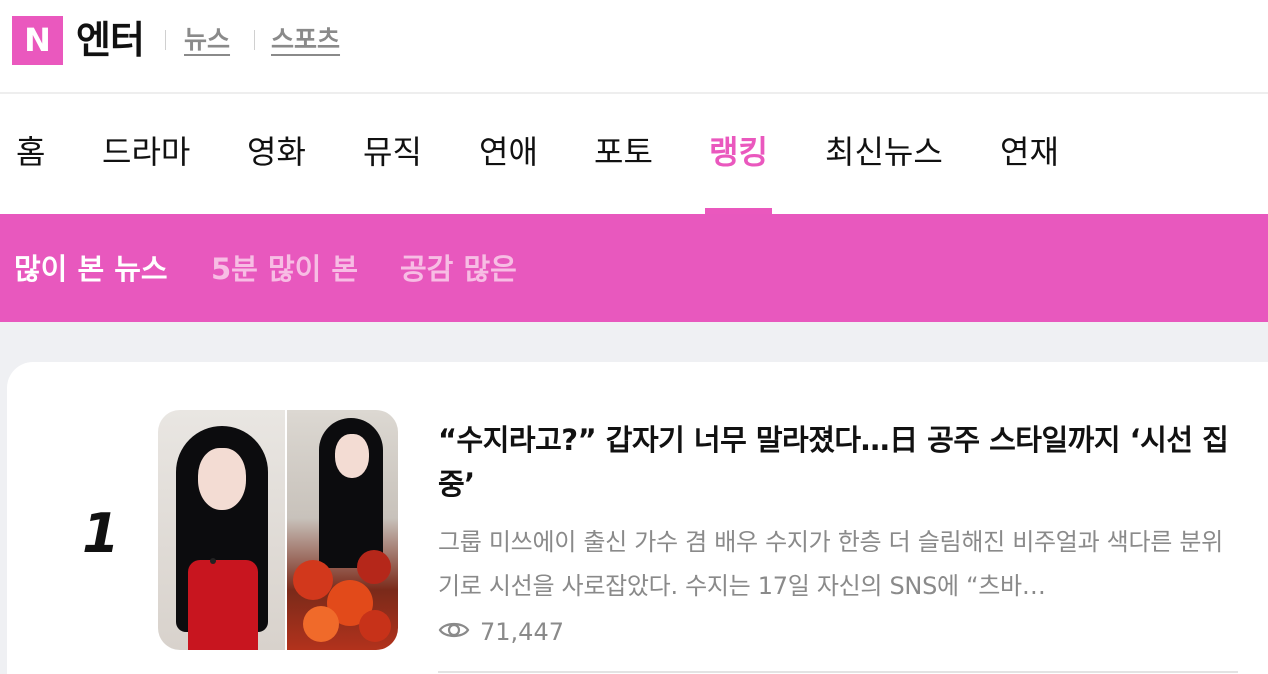 This screenshot has width=1268, height=674. I want to click on subtab-5min-most-viewed: 5분 많이 본, so click(284, 269).